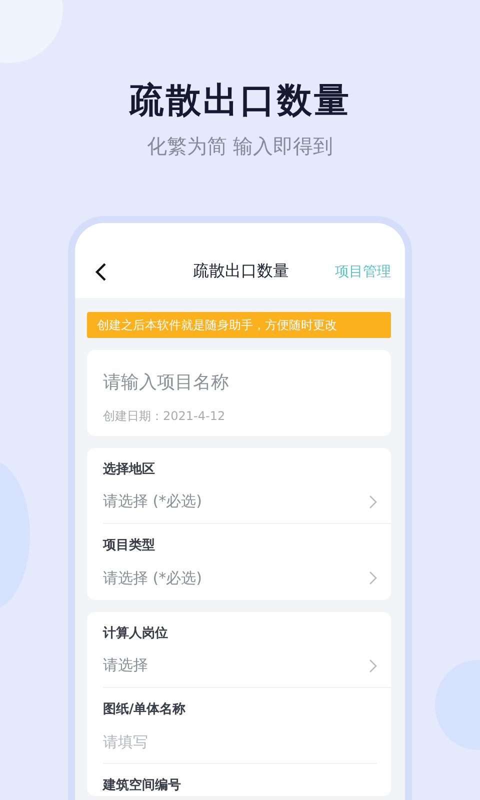 The width and height of the screenshot is (480, 800). Describe the element at coordinates (240, 101) in the screenshot. I see `headline: 疏散出口数量` at that location.